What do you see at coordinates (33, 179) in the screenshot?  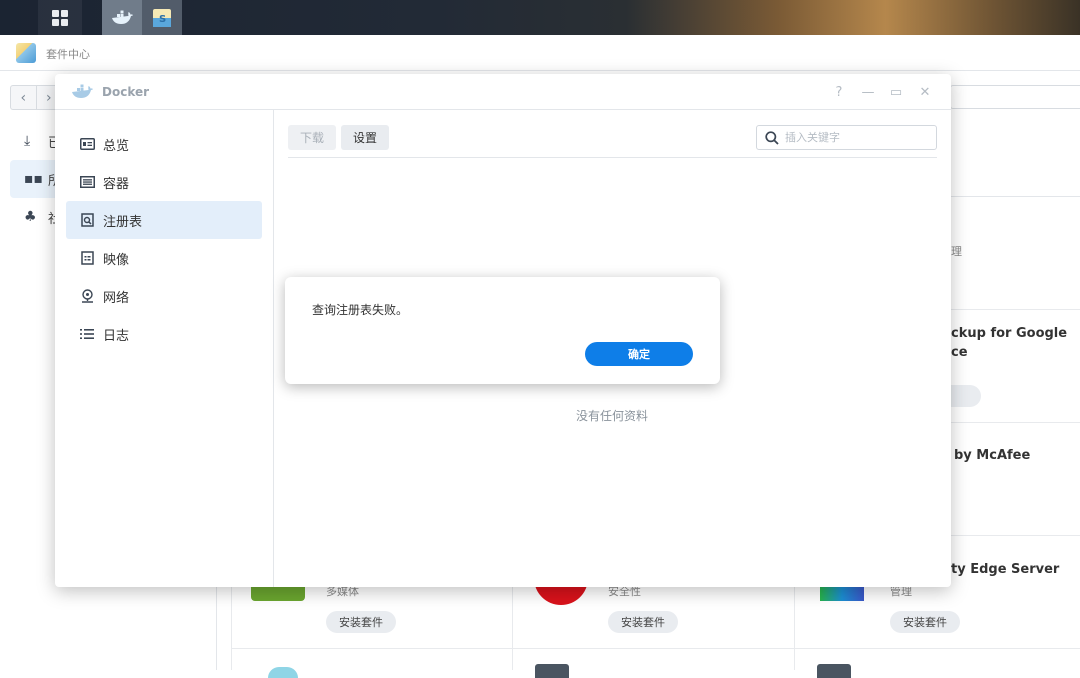 I see `apps-icon: ▪▪` at bounding box center [33, 179].